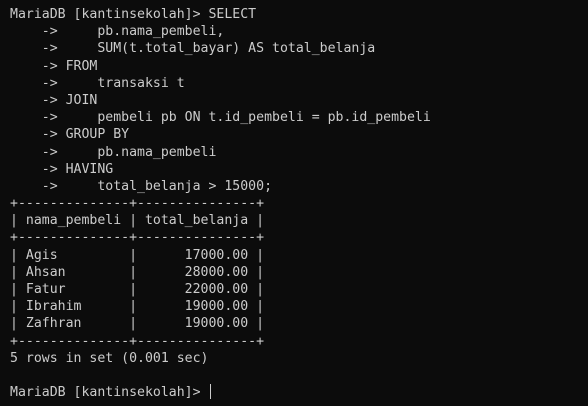  Describe the element at coordinates (133, 14) in the screenshot. I see `prompt-line: MariaDB [kantinsekolah]> SELECT` at that location.